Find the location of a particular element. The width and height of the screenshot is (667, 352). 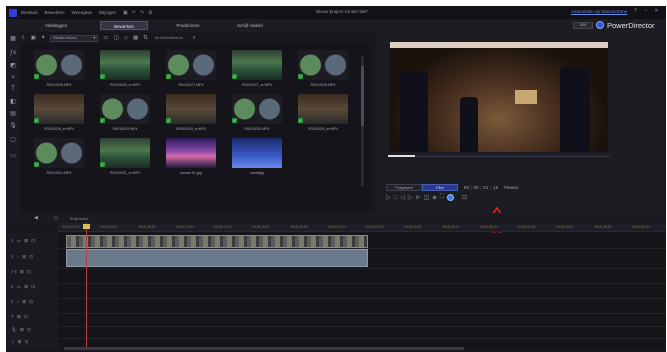

library-item: ✓ R0010027.MP4 is located at coordinates (191, 72).